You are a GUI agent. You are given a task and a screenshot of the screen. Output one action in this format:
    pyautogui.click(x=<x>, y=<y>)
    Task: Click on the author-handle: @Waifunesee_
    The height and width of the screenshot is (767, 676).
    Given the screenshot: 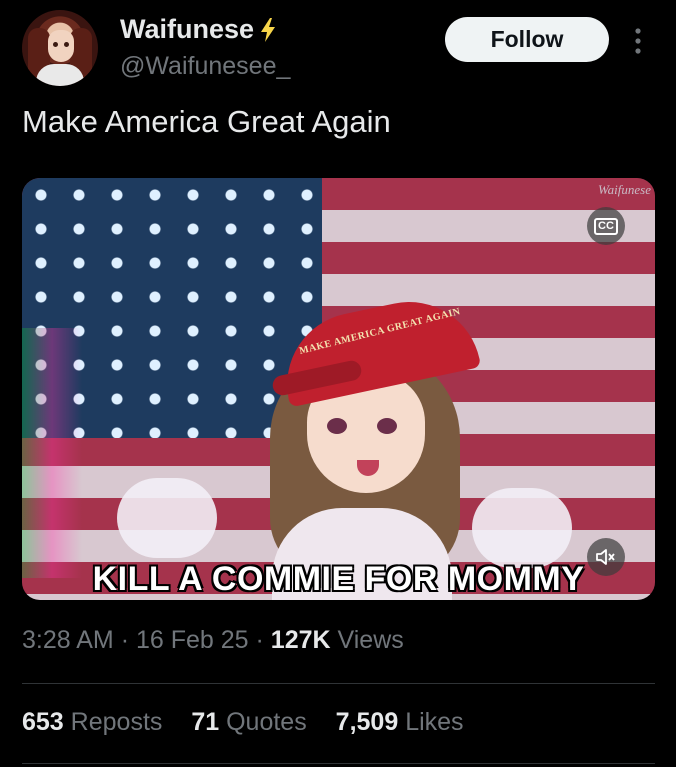 What is the action you would take?
    pyautogui.click(x=205, y=66)
    